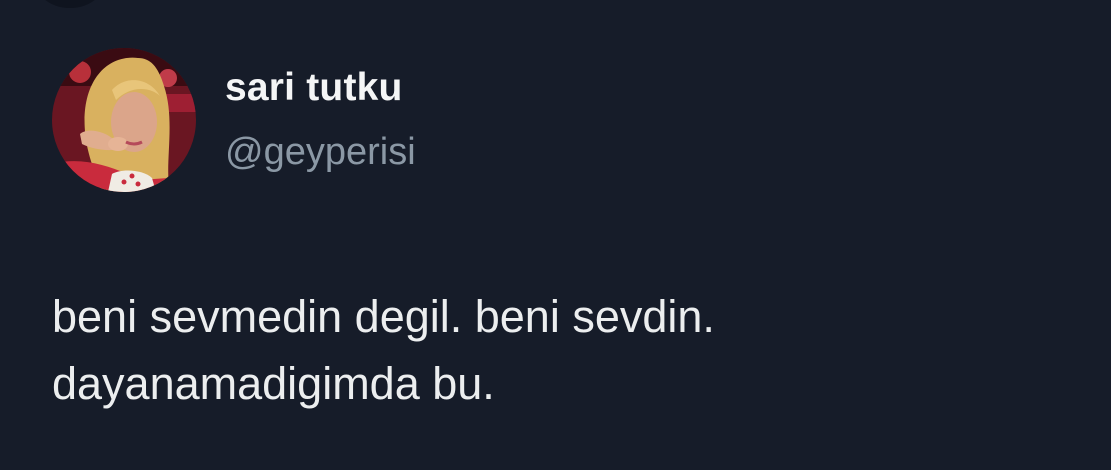 Image resolution: width=1111 pixels, height=470 pixels. What do you see at coordinates (273, 383) in the screenshot?
I see `tweet-text-line: dayanamadigimda bu.` at bounding box center [273, 383].